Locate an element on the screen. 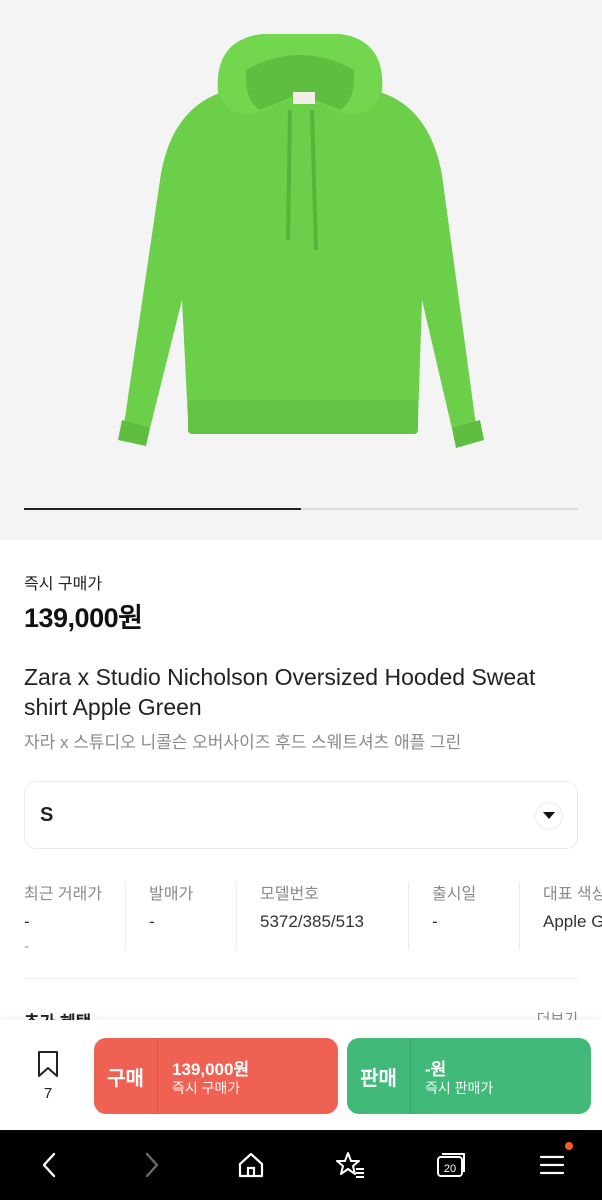 Image resolution: width=602 pixels, height=1200 pixels. forward-icon is located at coordinates (152, 1165).